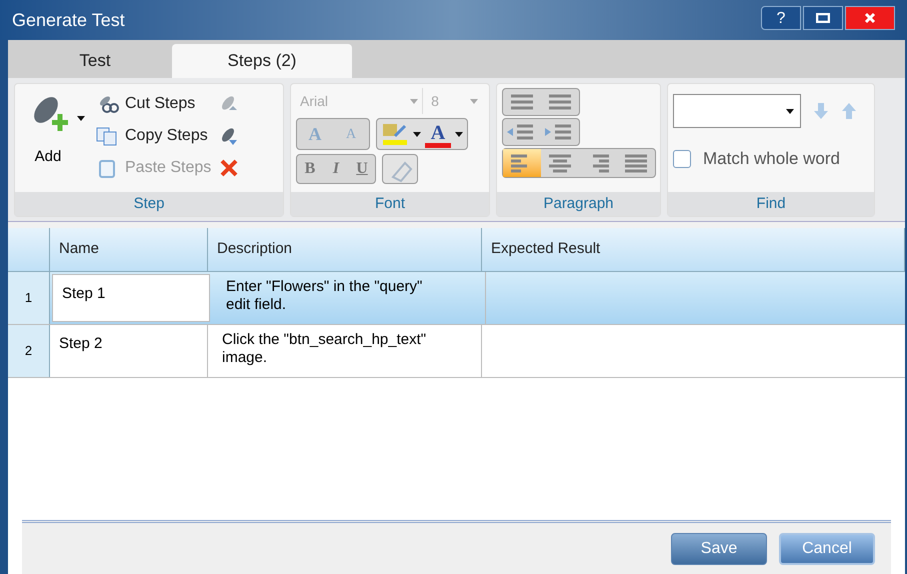 The image size is (907, 574). What do you see at coordinates (349, 298) in the screenshot?
I see `table-cell: Enter "Flowers" in the "query" edit field.` at bounding box center [349, 298].